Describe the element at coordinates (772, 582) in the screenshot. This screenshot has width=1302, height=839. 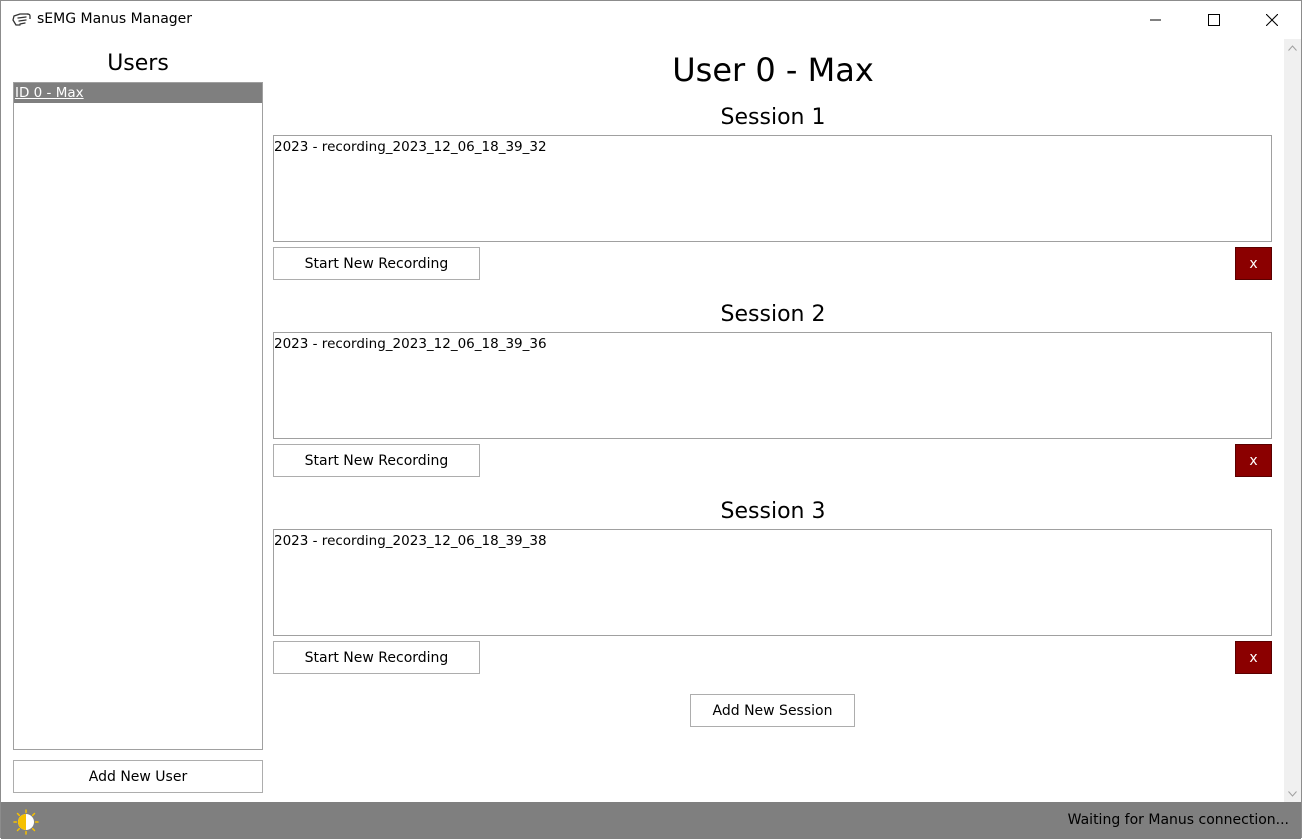
I see `session-3-recordings-list: 2023 - recording_2023_12_06_18_39_38` at that location.